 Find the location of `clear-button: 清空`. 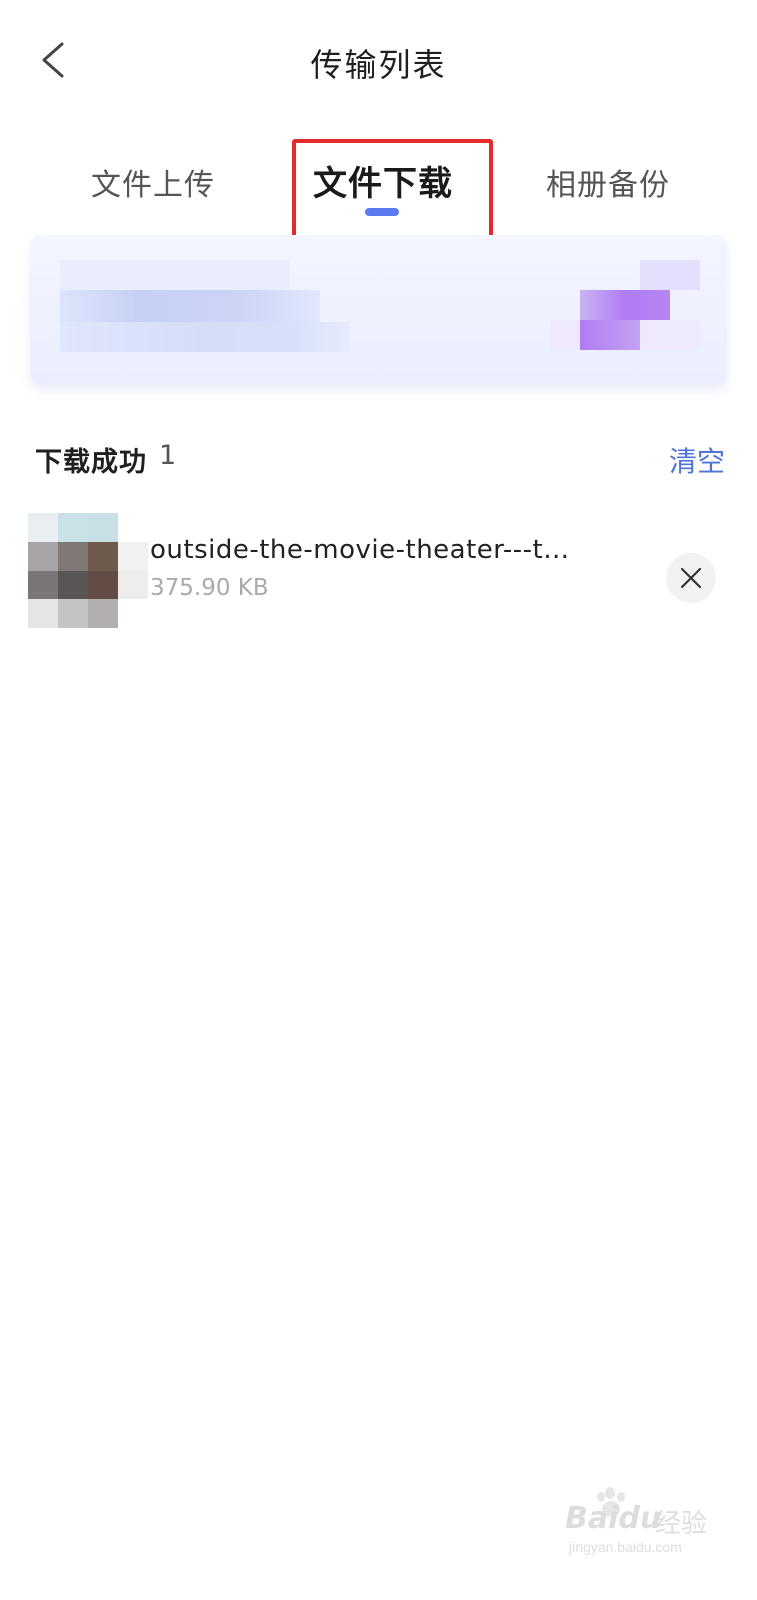

clear-button: 清空 is located at coordinates (697, 460).